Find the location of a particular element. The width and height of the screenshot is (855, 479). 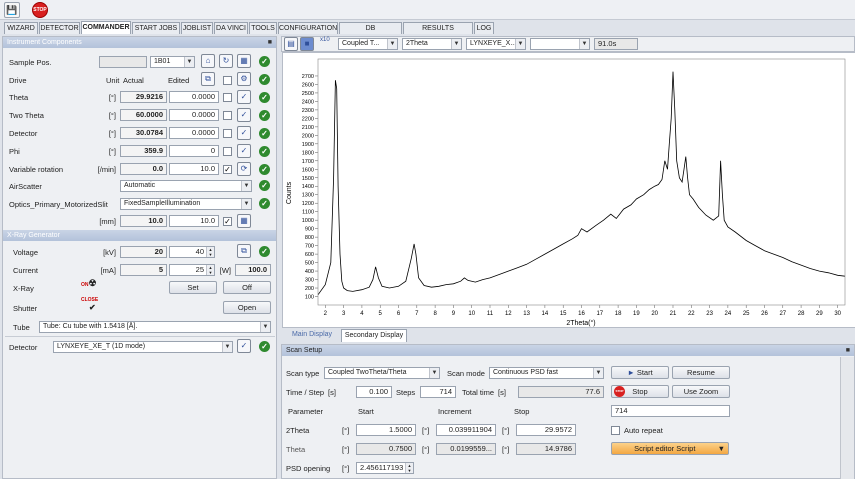

extra-combo: ▼ is located at coordinates (560, 44).